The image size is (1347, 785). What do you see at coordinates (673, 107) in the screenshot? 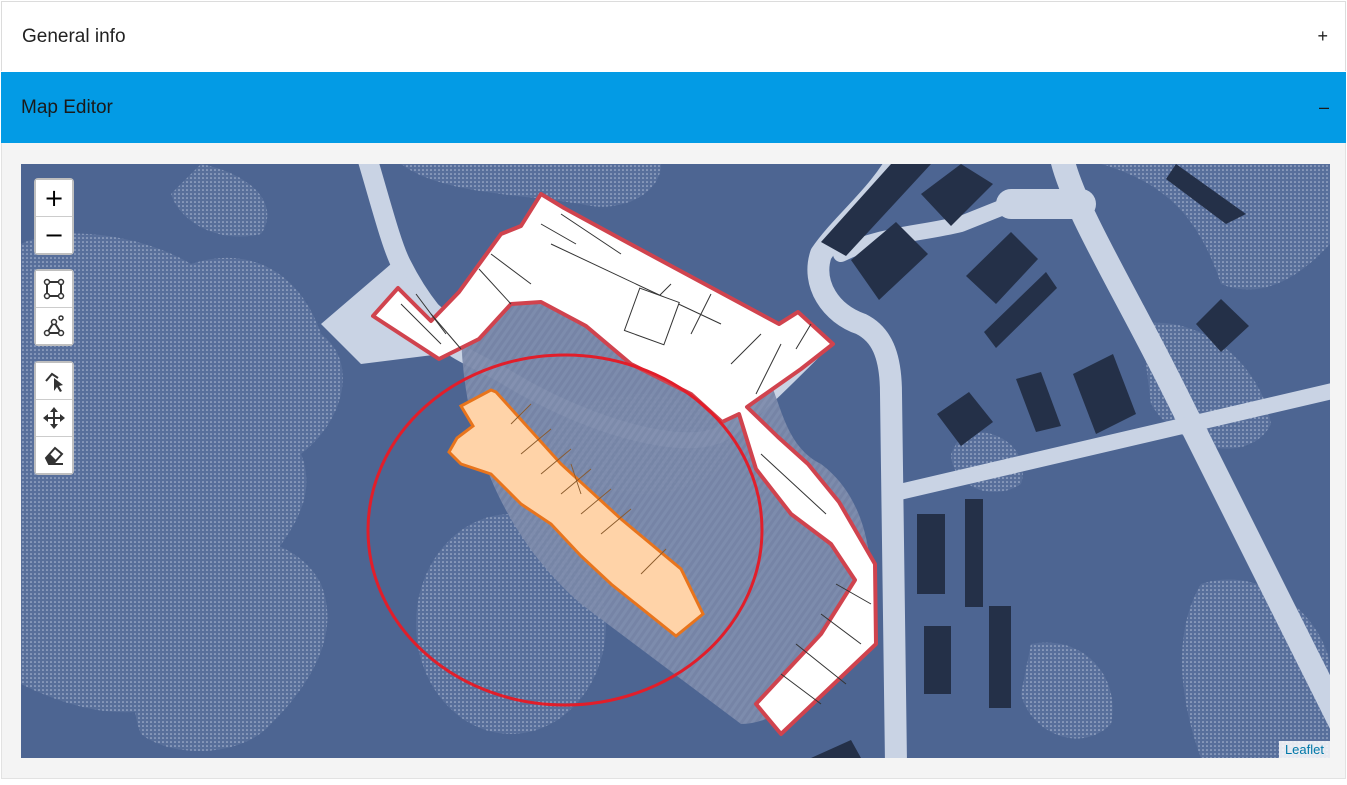
I see `map-editor-panel-header: Map Editor –` at bounding box center [673, 107].